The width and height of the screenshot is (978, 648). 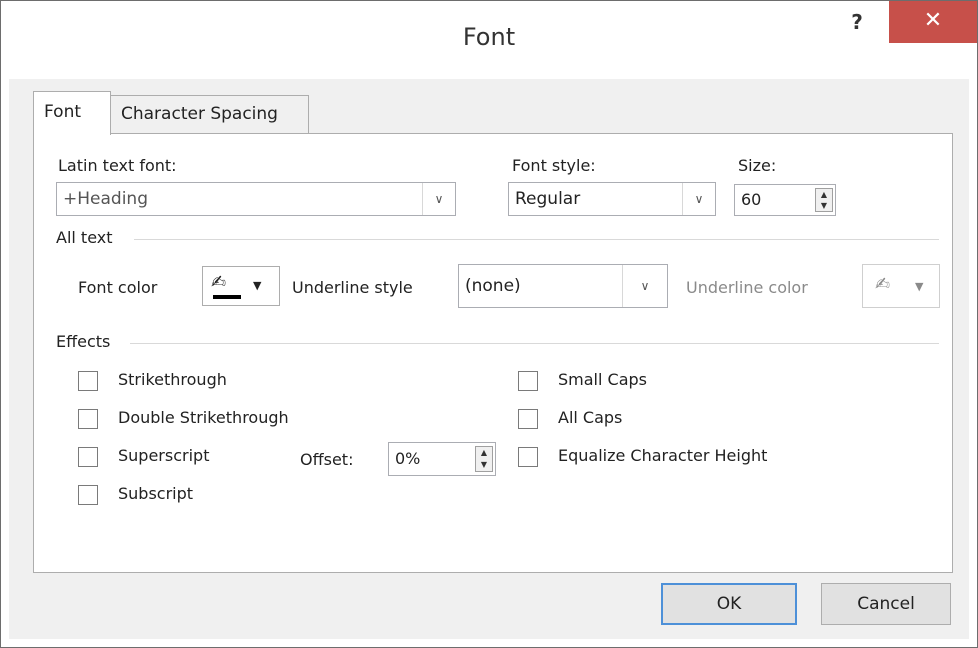 I want to click on underline-style-label: Underline style, so click(x=352, y=287).